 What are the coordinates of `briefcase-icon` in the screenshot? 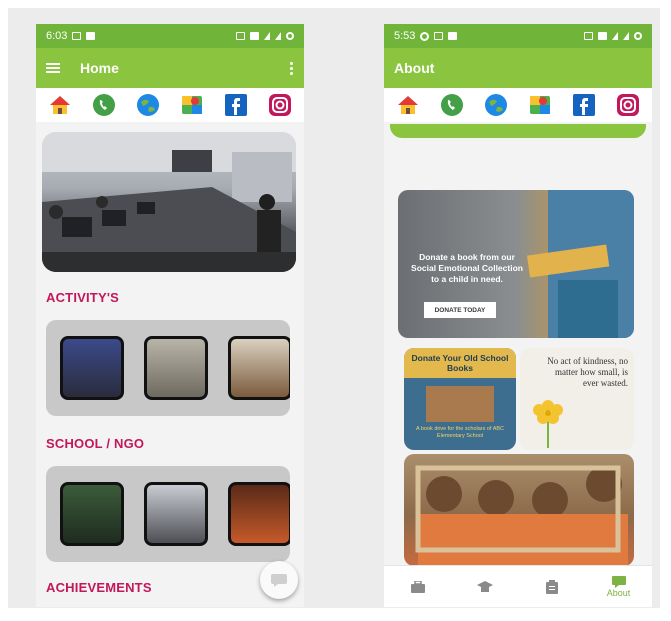 It's located at (417, 586).